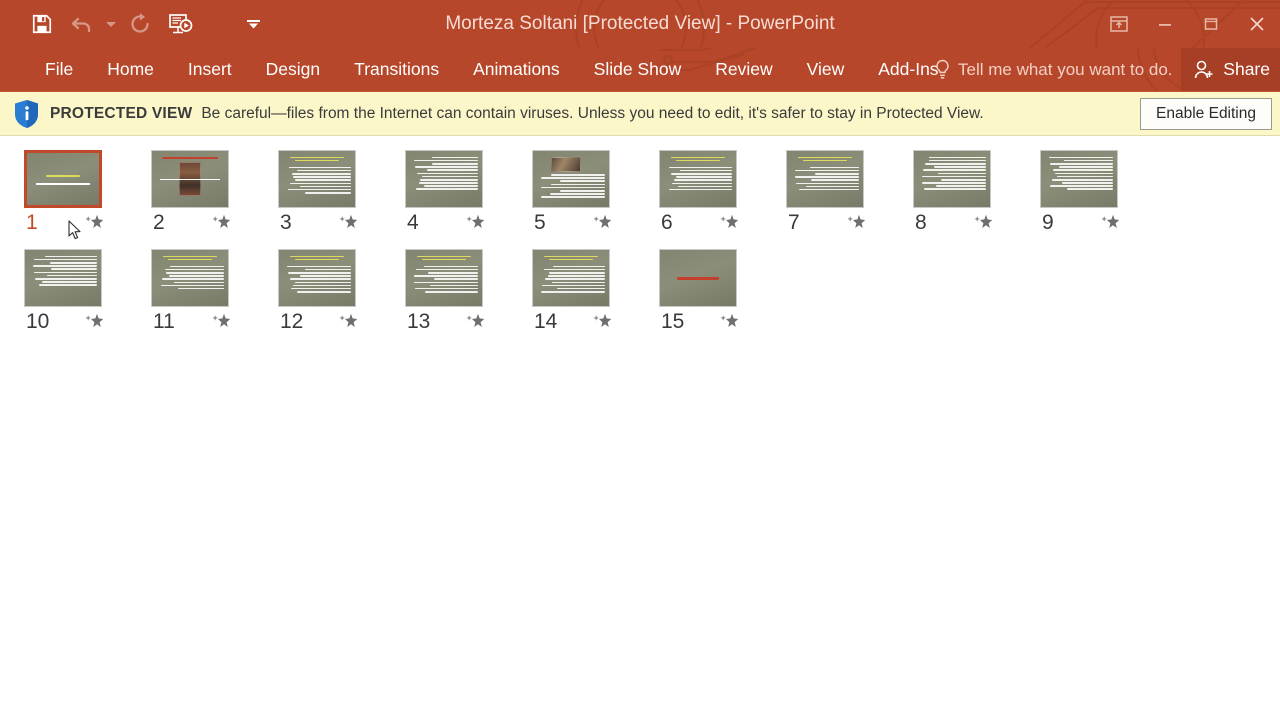 The image size is (1280, 720). Describe the element at coordinates (164, 321) in the screenshot. I see `slide-number: 11` at that location.